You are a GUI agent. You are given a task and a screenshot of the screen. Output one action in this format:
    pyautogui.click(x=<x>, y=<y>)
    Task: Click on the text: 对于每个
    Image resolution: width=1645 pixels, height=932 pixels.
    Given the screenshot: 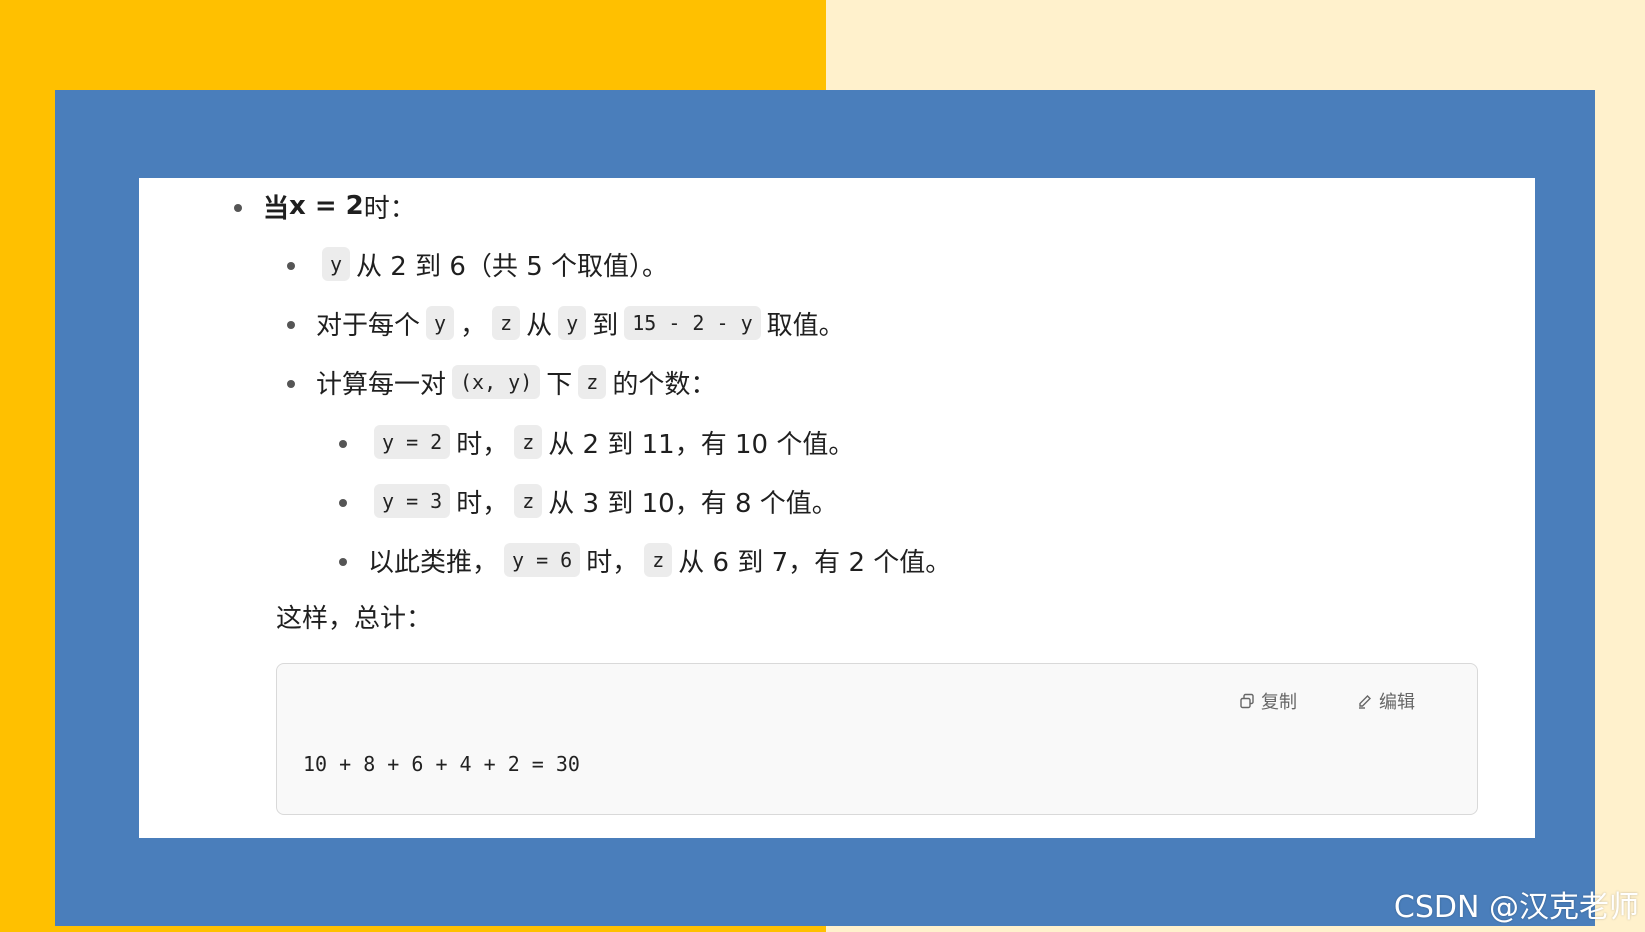 What is the action you would take?
    pyautogui.click(x=368, y=325)
    